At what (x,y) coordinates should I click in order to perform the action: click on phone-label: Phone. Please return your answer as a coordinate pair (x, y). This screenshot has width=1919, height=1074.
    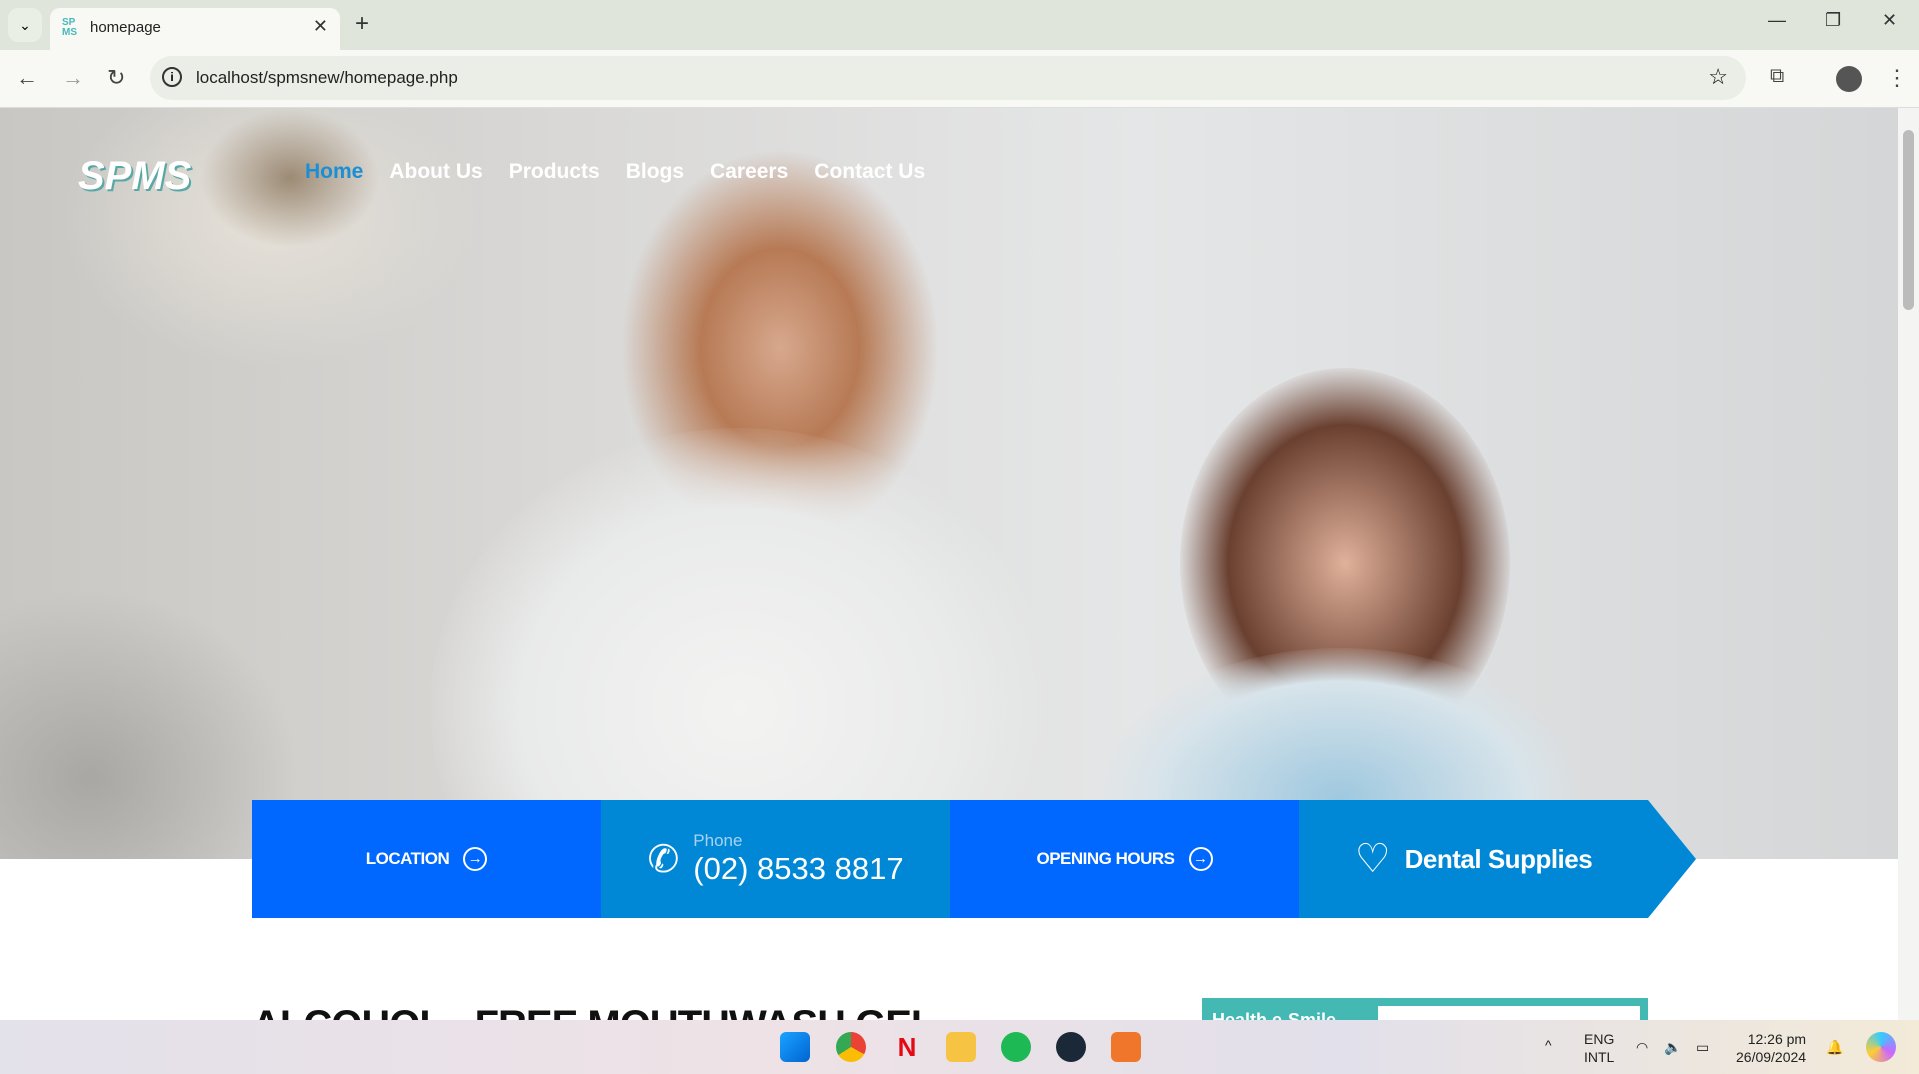
    Looking at the image, I should click on (718, 840).